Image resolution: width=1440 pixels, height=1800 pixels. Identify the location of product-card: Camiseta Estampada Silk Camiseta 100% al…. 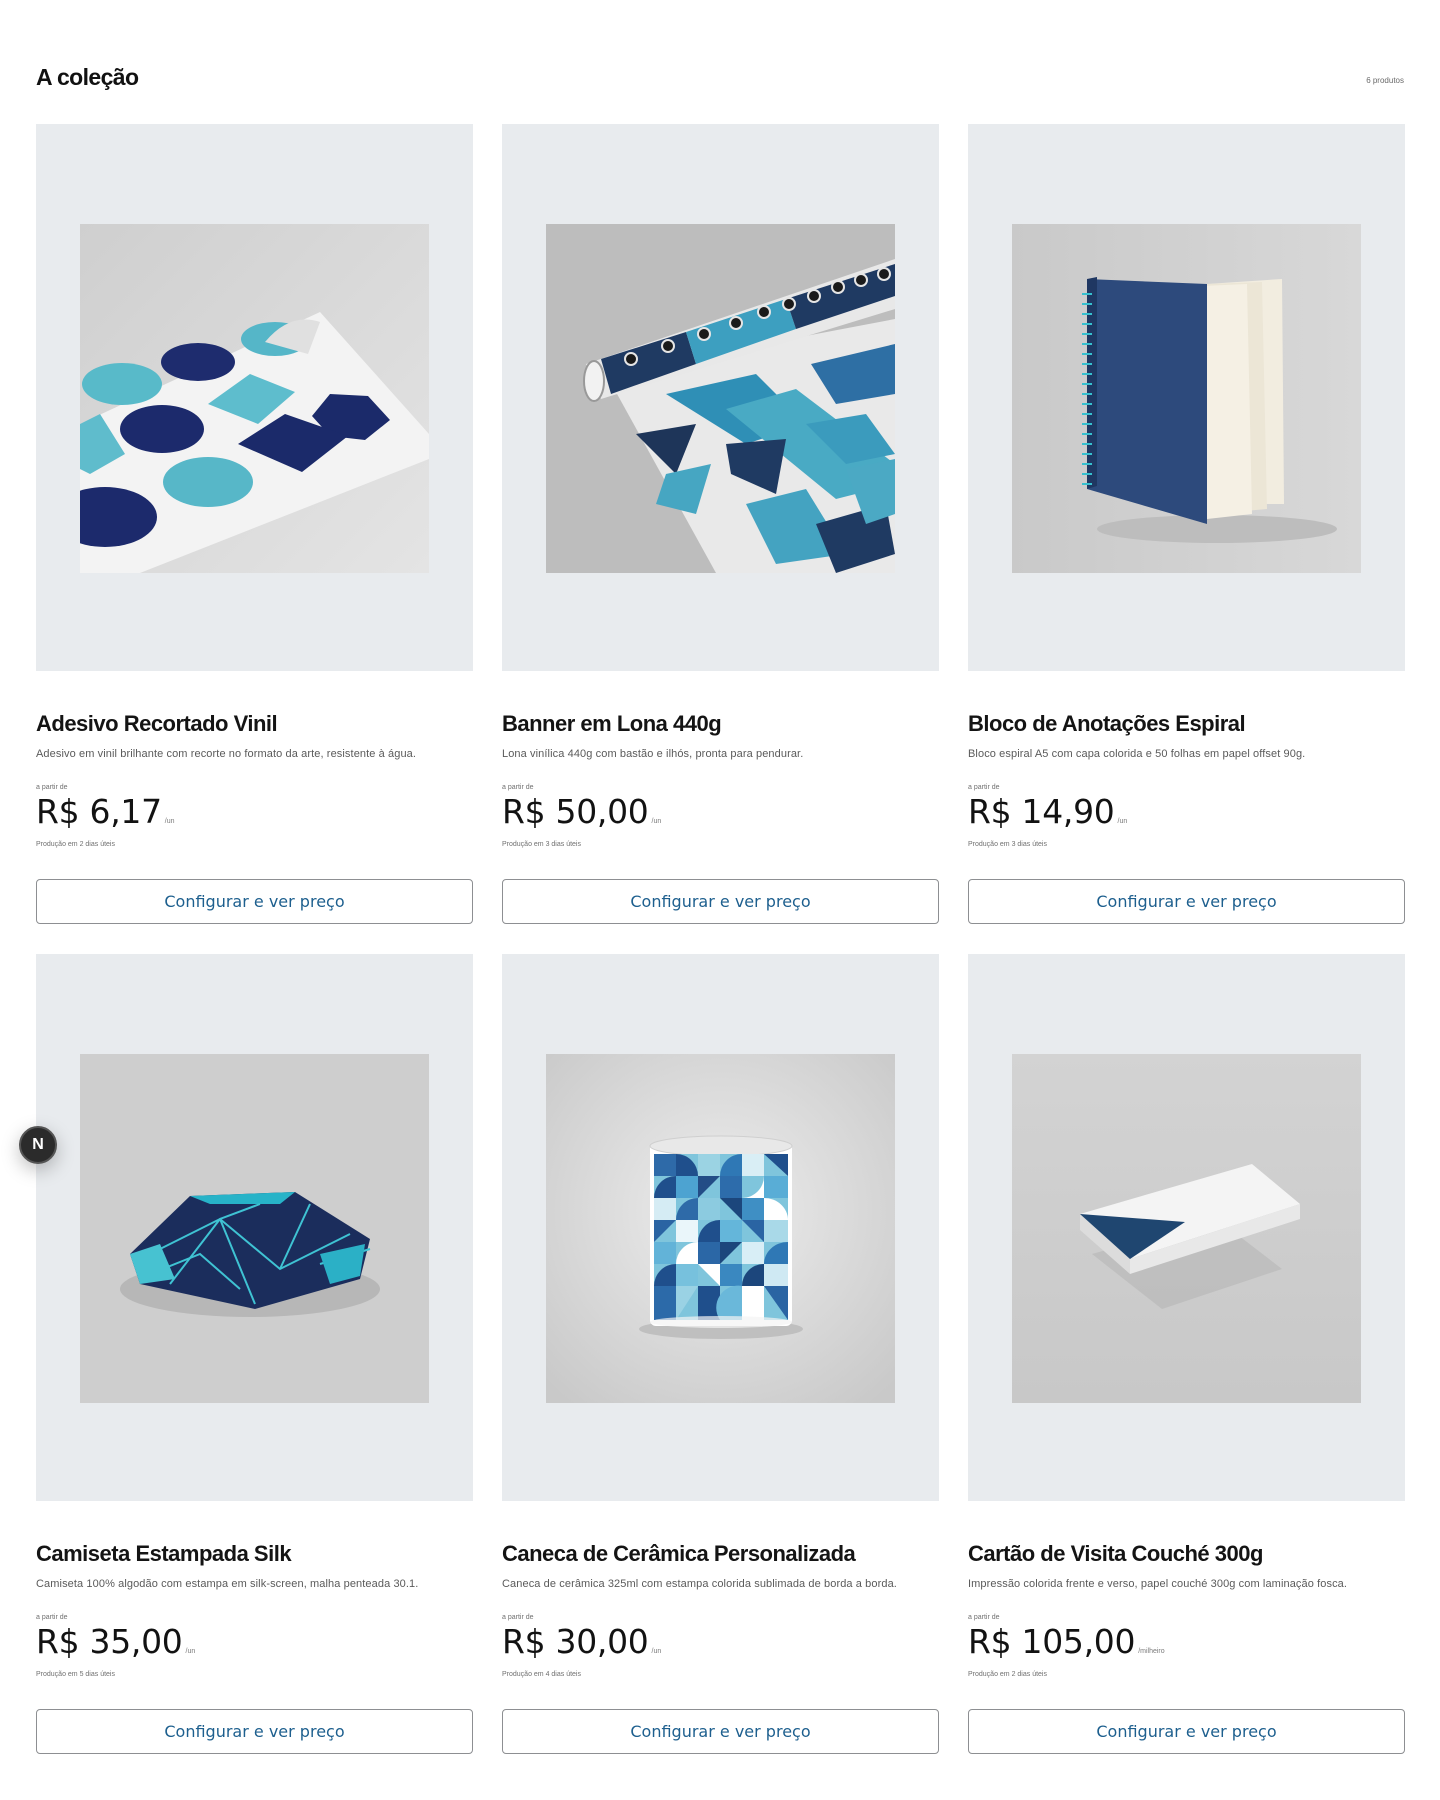
(254, 1354).